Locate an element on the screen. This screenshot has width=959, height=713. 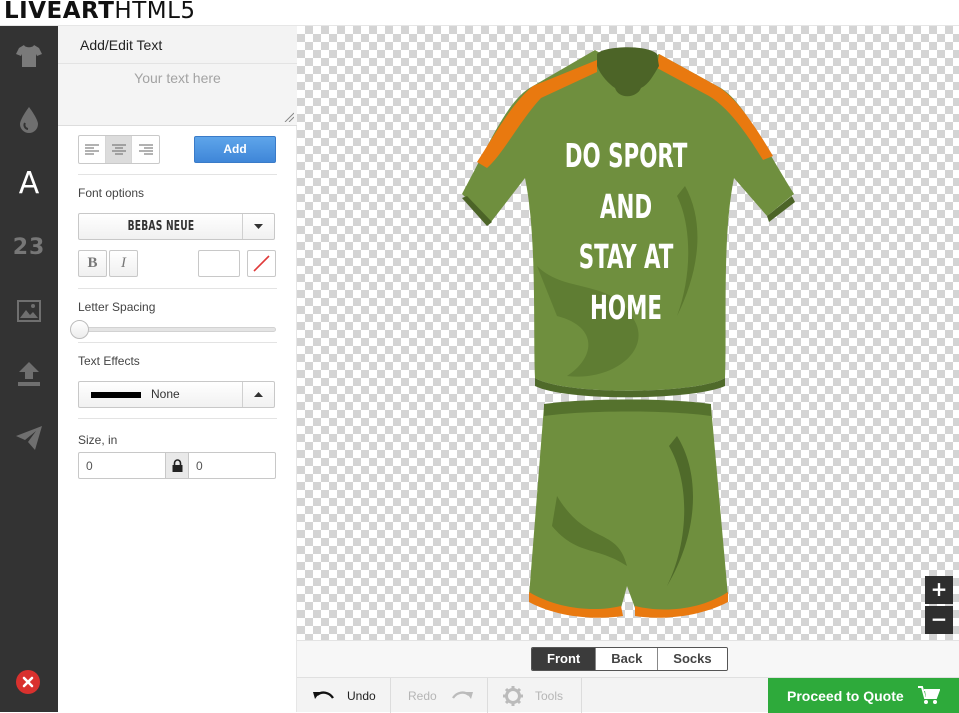
image-icon is located at coordinates (29, 311).